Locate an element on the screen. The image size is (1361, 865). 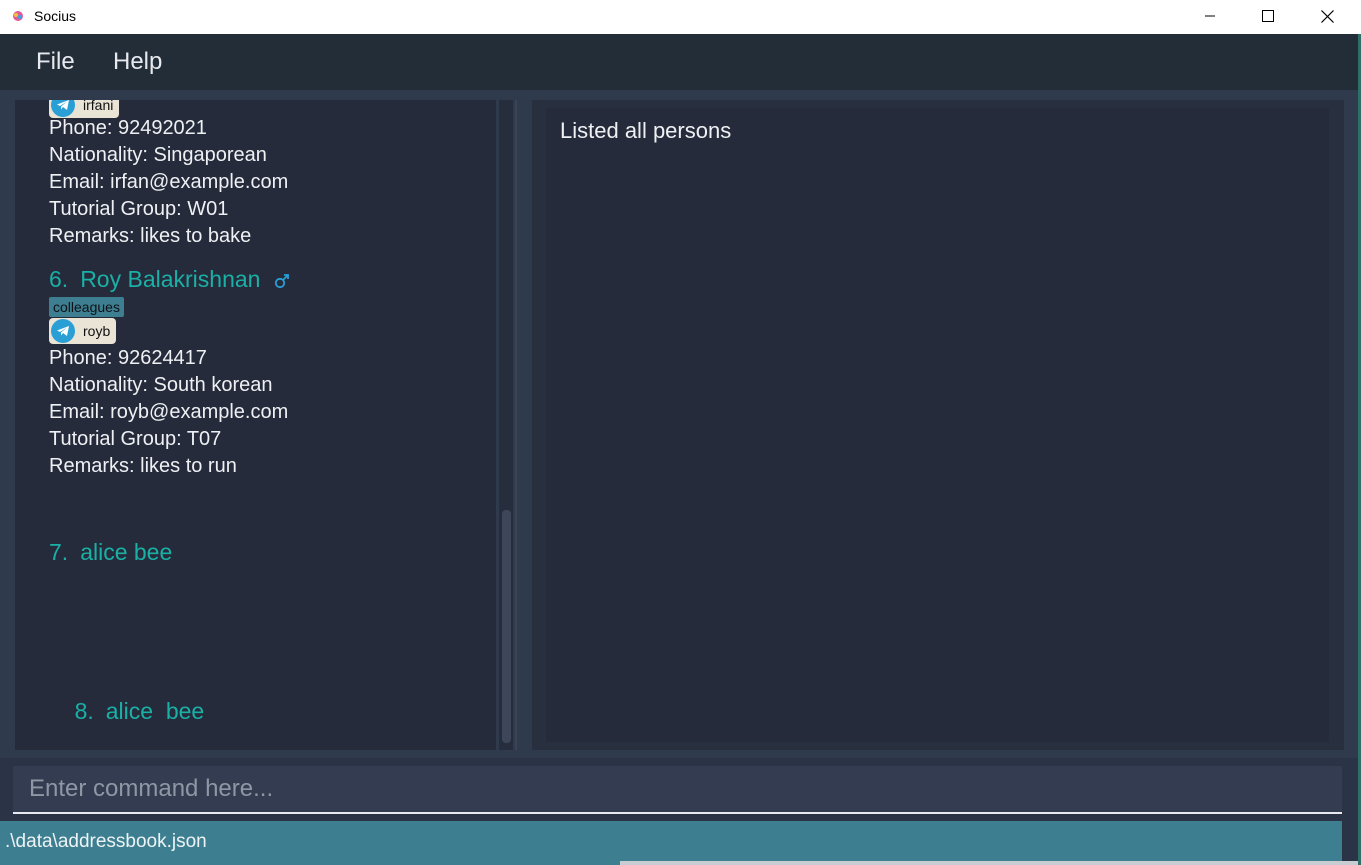
maximize-button is located at coordinates (1268, 16).